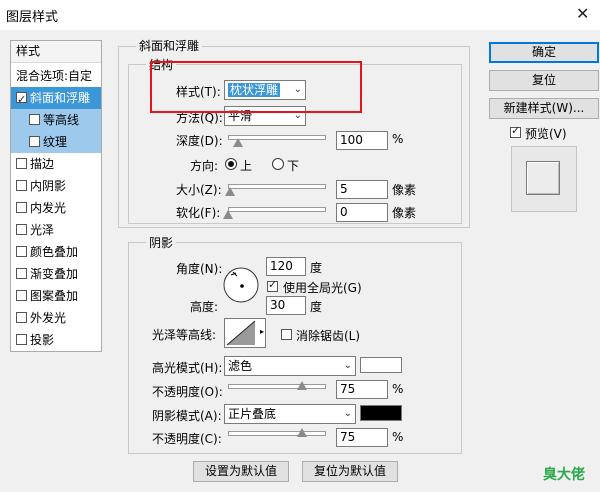 The width and height of the screenshot is (600, 492). I want to click on style-list-item-label: 混合选项:自定, so click(54, 76).